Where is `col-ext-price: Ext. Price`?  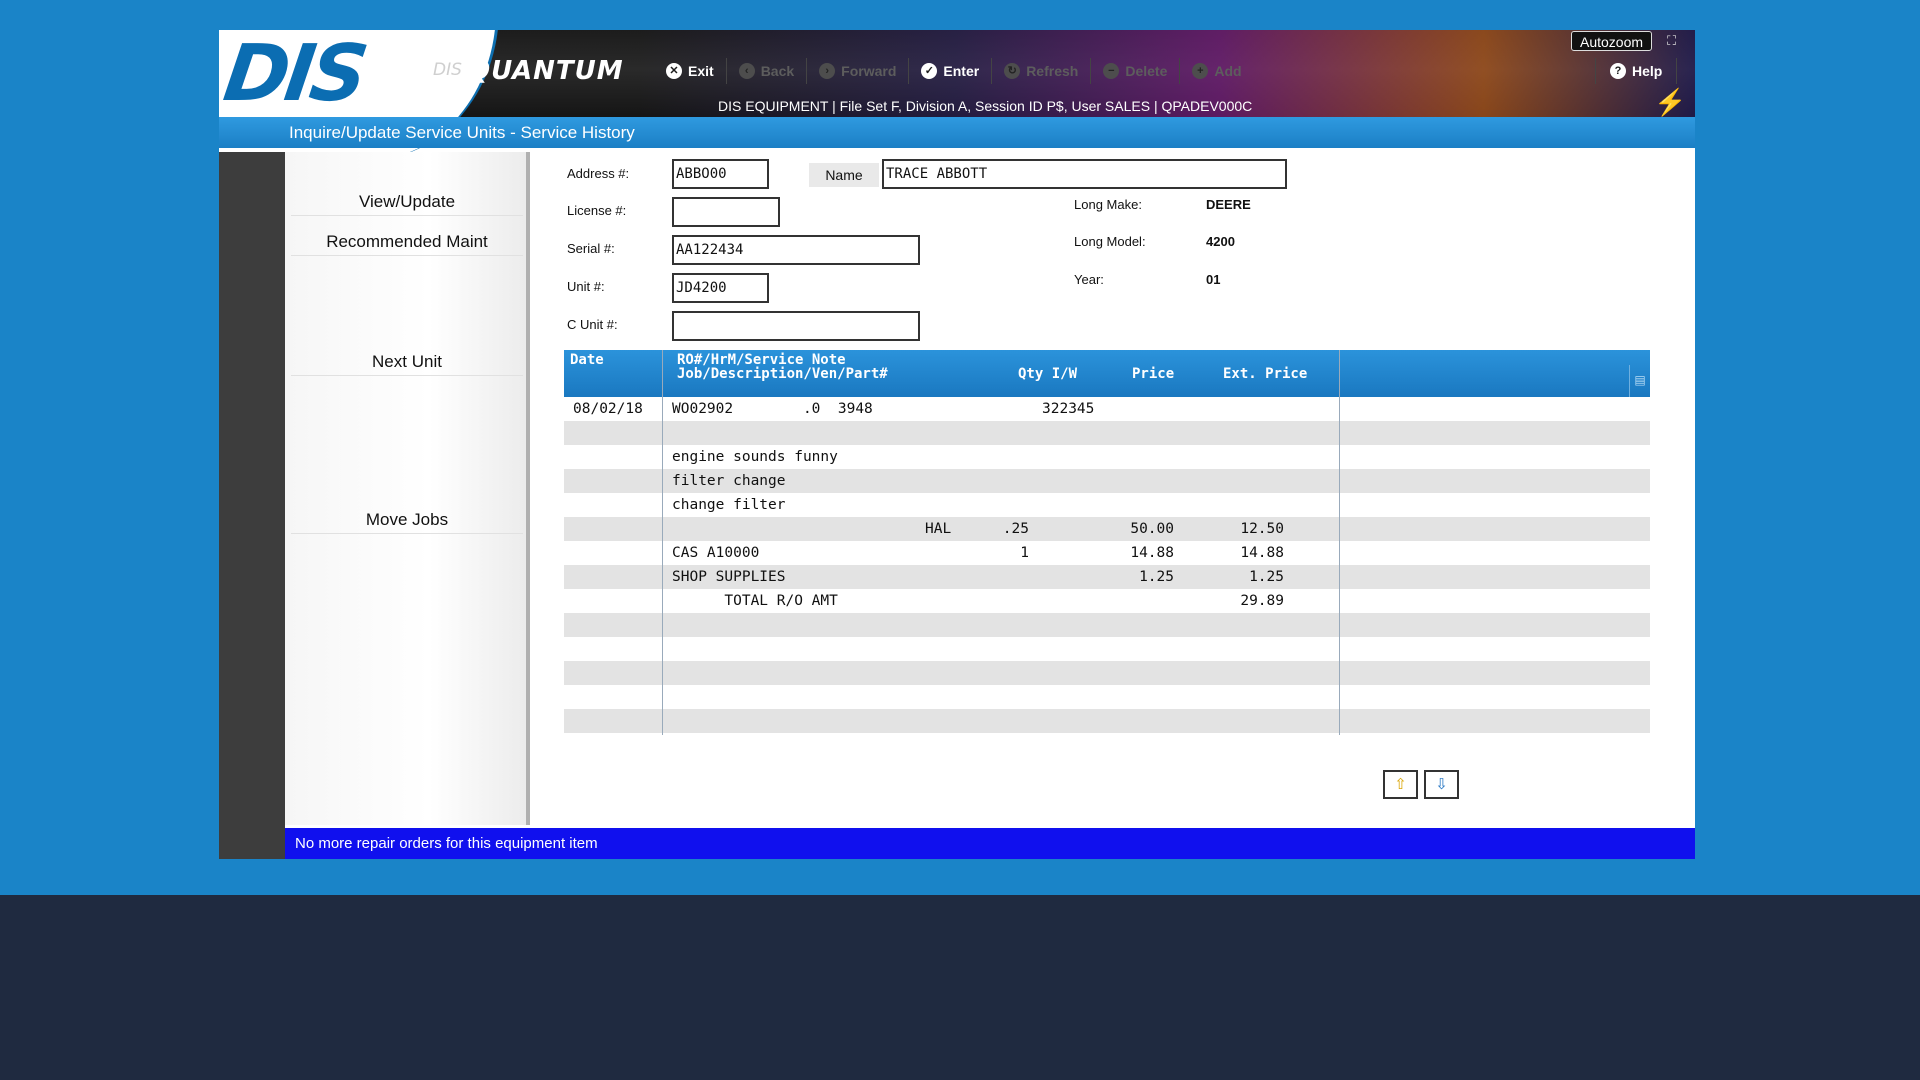 col-ext-price: Ext. Price is located at coordinates (1265, 374).